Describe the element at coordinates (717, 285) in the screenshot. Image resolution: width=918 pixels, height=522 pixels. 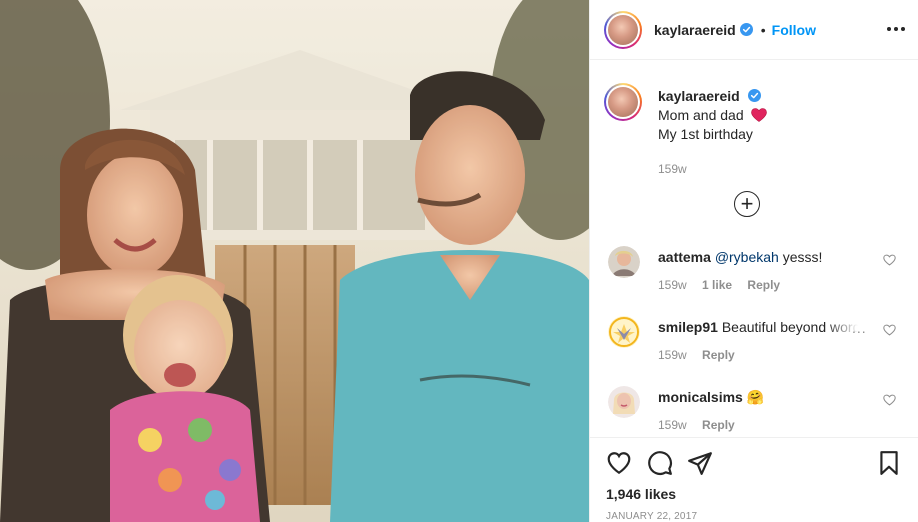
I see `comment-likes: 1 like` at that location.